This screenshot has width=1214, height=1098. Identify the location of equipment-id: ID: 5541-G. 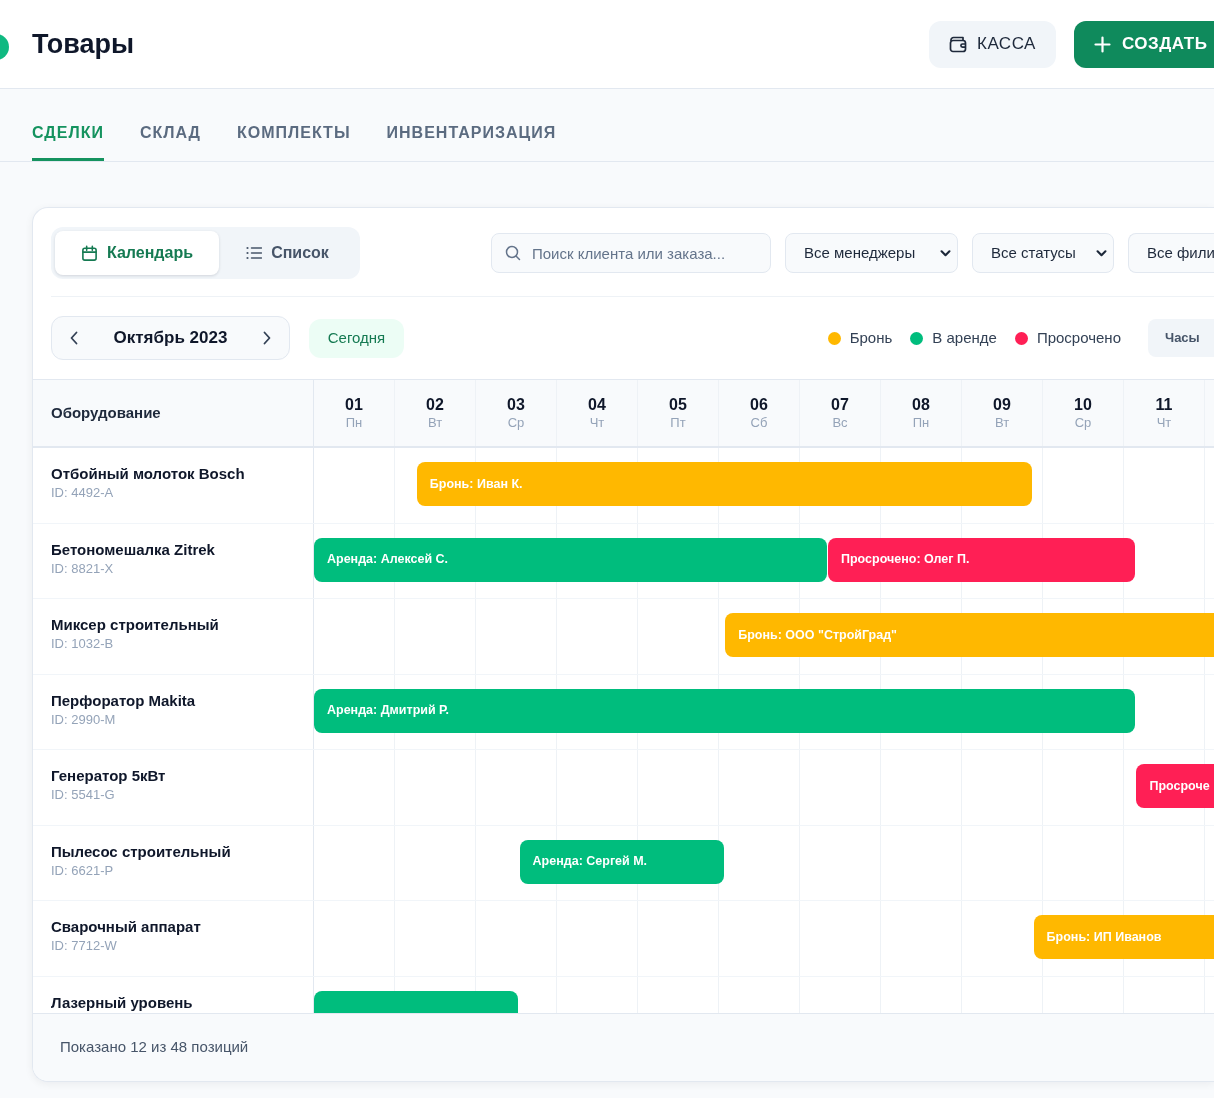
(83, 795).